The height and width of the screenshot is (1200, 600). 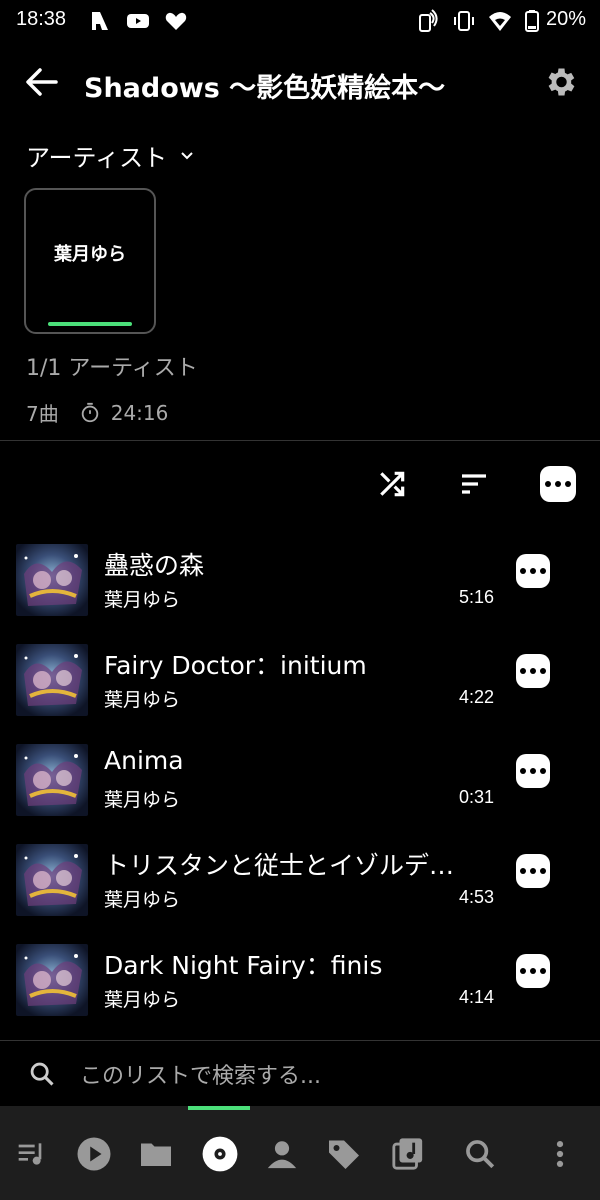 I want to click on track-row: Anima 葉月ゆら 0:31, so click(x=300, y=775).